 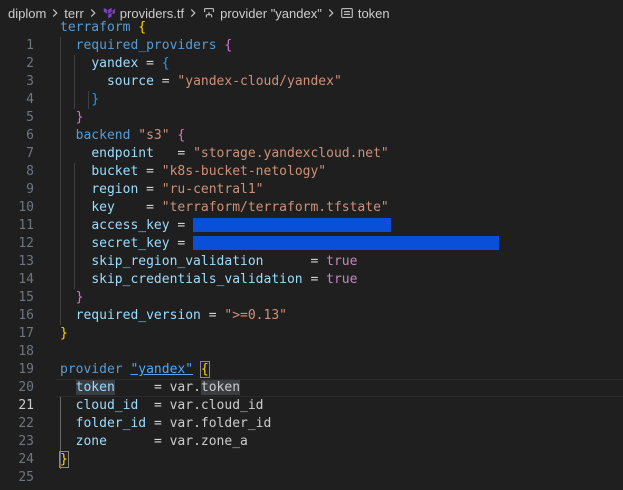 I want to click on token-attribute: skip_credentials_validation, so click(x=197, y=279).